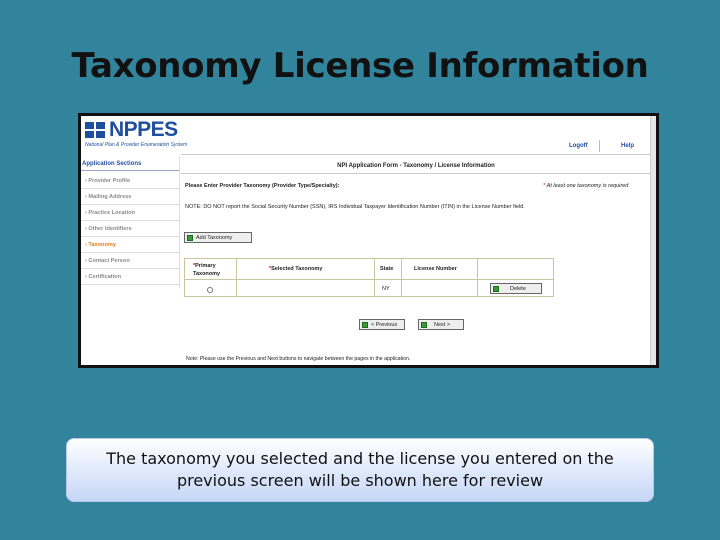 The image size is (720, 540). I want to click on sidebar-item-contact-person: › Contact Person, so click(132, 261).